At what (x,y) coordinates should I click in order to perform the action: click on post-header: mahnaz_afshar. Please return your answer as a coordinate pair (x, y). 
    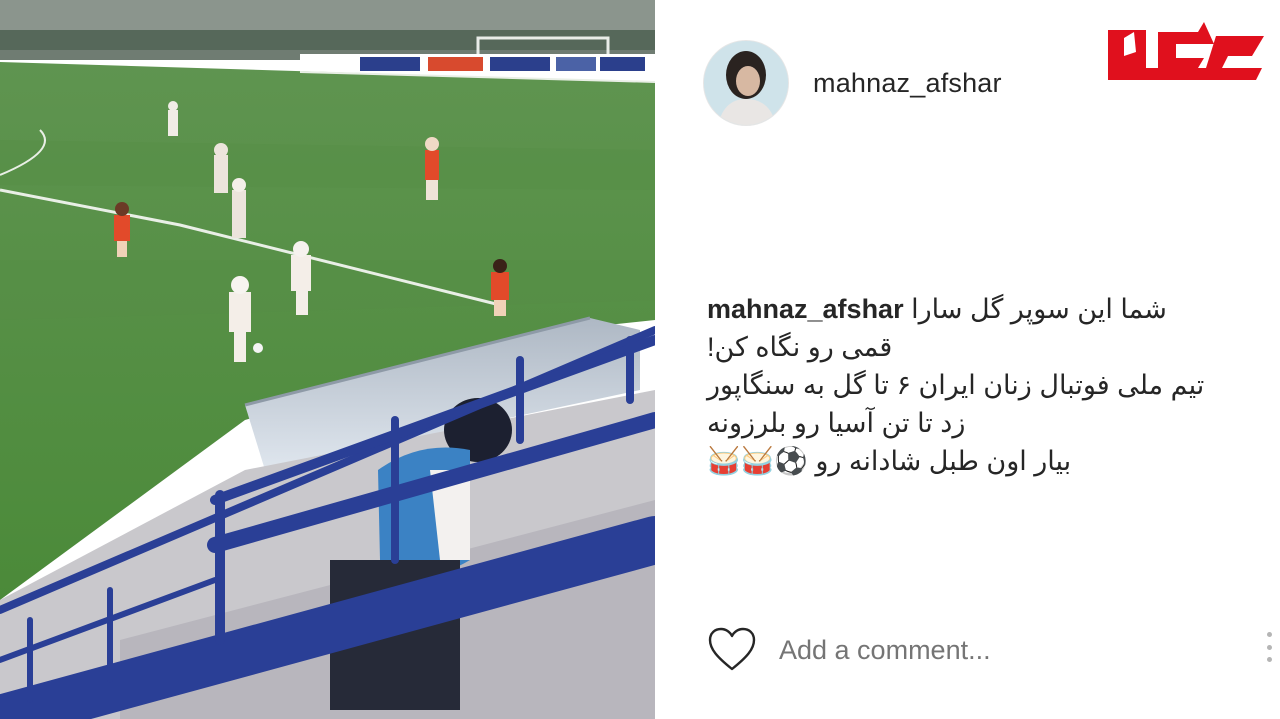
    Looking at the image, I should click on (852, 83).